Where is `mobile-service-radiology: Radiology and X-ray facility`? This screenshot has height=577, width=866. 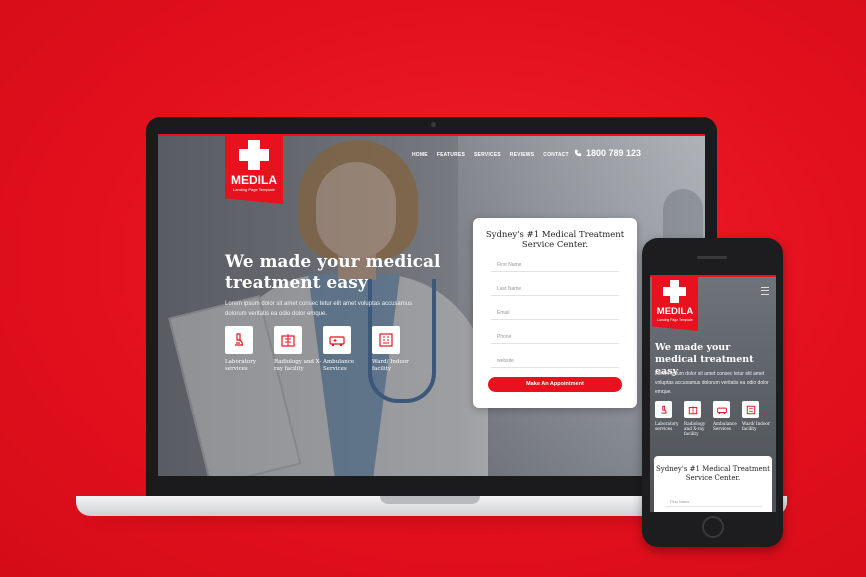
mobile-service-radiology: Radiology and X-ray facility is located at coordinates (699, 418).